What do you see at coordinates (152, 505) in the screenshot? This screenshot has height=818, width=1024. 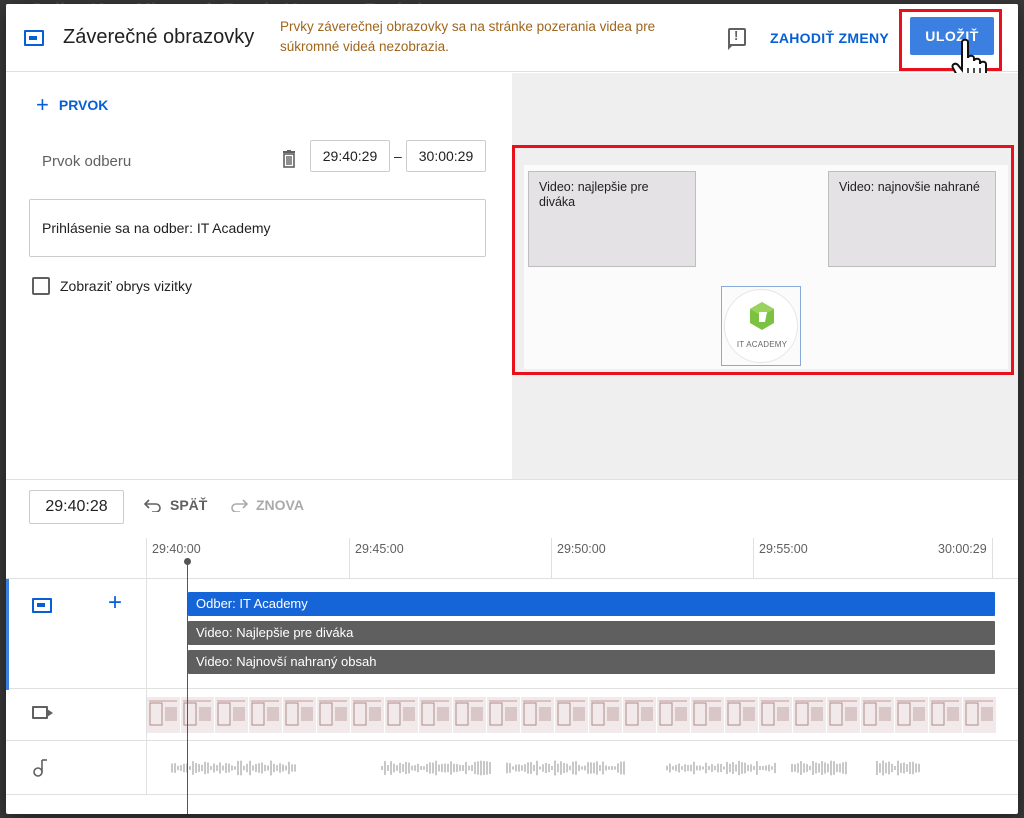 I see `undo-icon` at bounding box center [152, 505].